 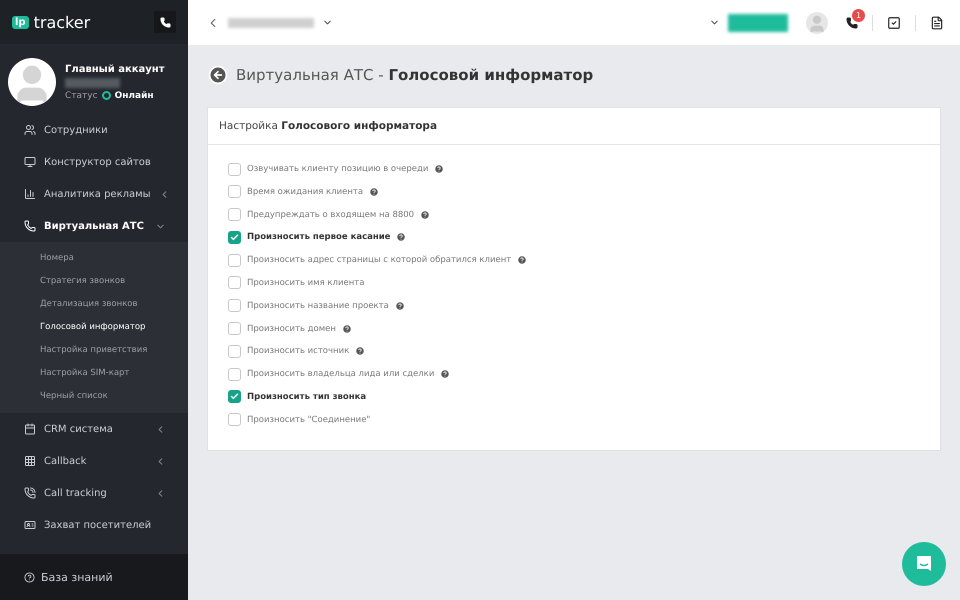 I want to click on chat-icon, so click(x=924, y=564).